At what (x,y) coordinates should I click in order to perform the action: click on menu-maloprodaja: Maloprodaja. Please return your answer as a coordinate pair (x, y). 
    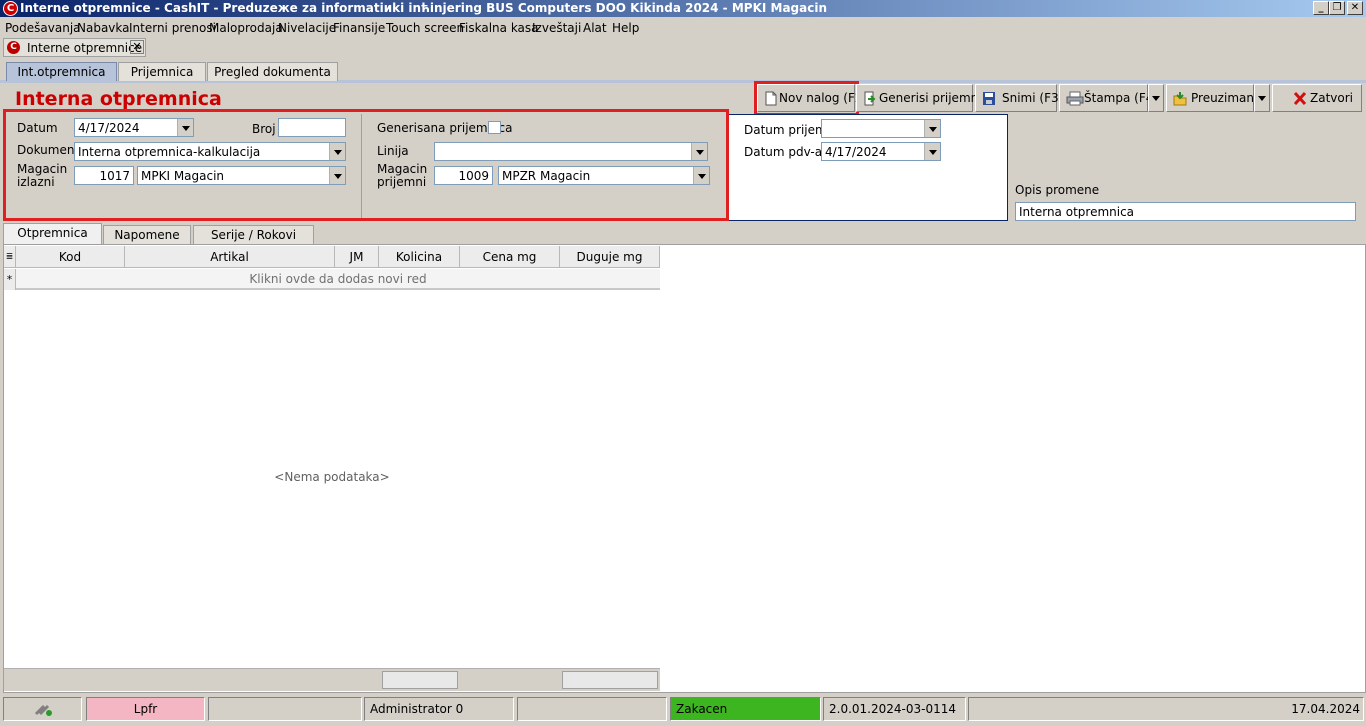
    Looking at the image, I should click on (246, 28).